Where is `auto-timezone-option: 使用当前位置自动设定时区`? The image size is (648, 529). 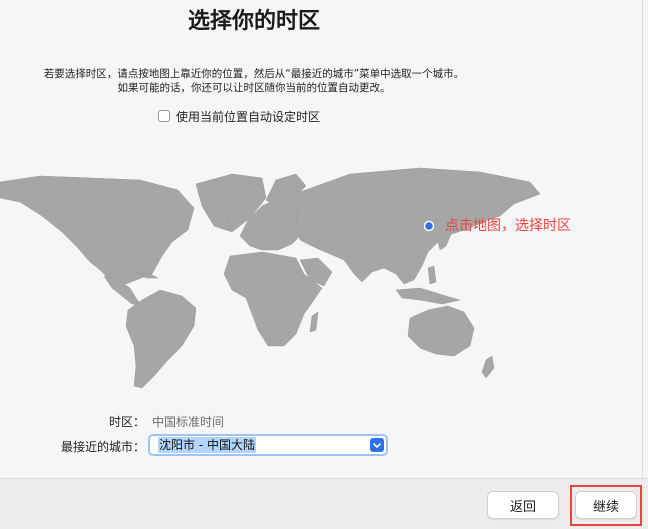
auto-timezone-option: 使用当前位置自动设定时区 is located at coordinates (239, 116).